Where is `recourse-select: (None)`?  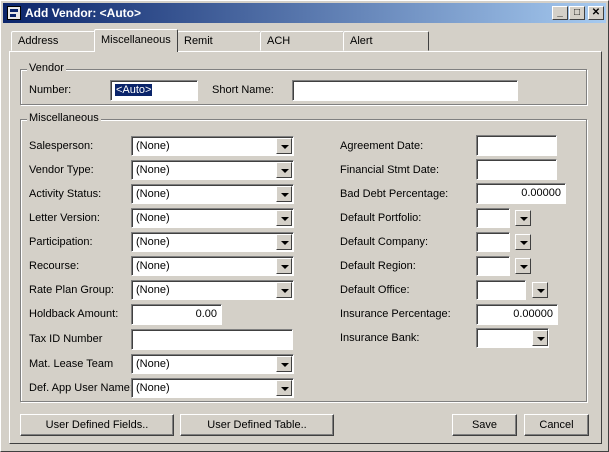 recourse-select: (None) is located at coordinates (212, 266).